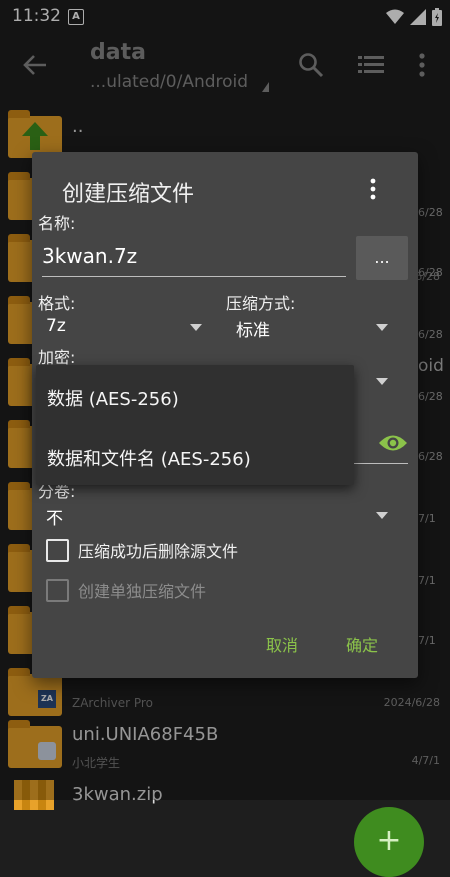  What do you see at coordinates (389, 842) in the screenshot?
I see `add-fab-button: +` at bounding box center [389, 842].